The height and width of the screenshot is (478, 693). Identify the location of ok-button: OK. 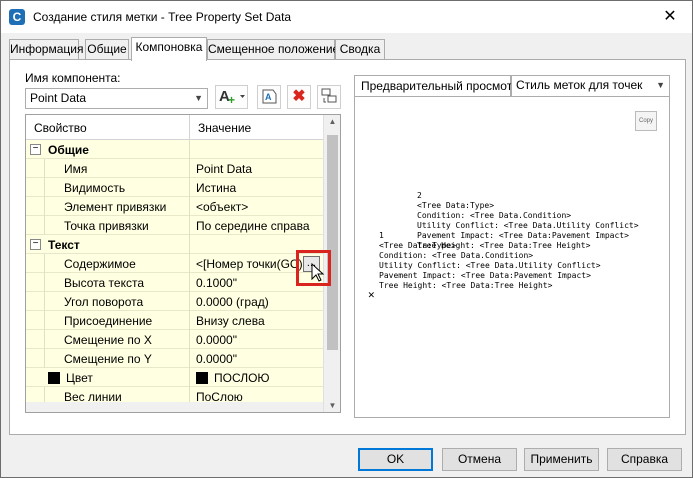
(395, 459).